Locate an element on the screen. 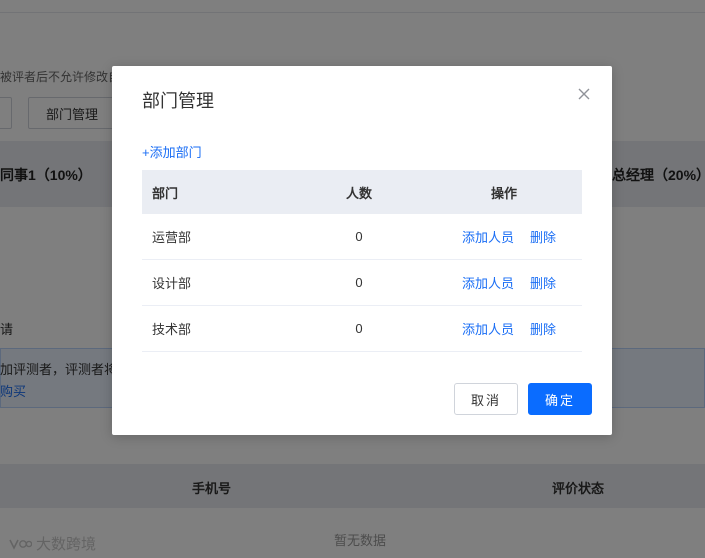 This screenshot has height=558, width=705. dialog-title: 部门管理 is located at coordinates (178, 101).